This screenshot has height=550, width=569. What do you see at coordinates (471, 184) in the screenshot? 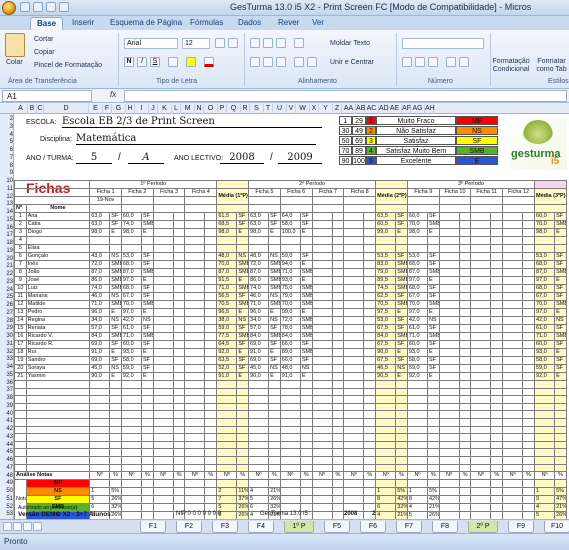
I see `periodo-3-header: 3º Período` at bounding box center [471, 184].